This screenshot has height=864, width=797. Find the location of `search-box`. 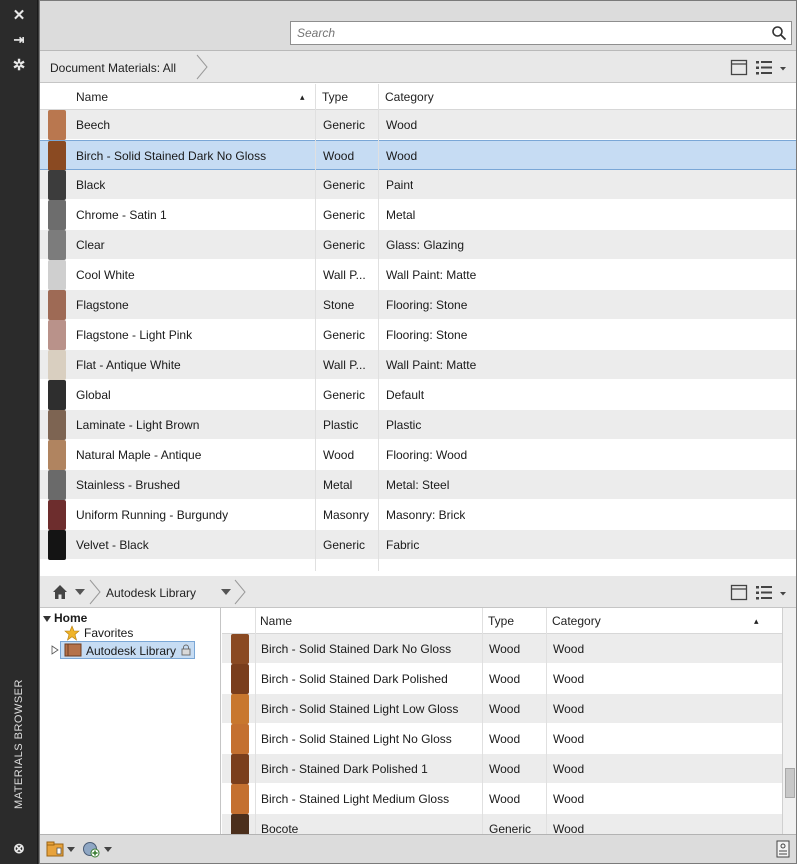

search-box is located at coordinates (541, 33).